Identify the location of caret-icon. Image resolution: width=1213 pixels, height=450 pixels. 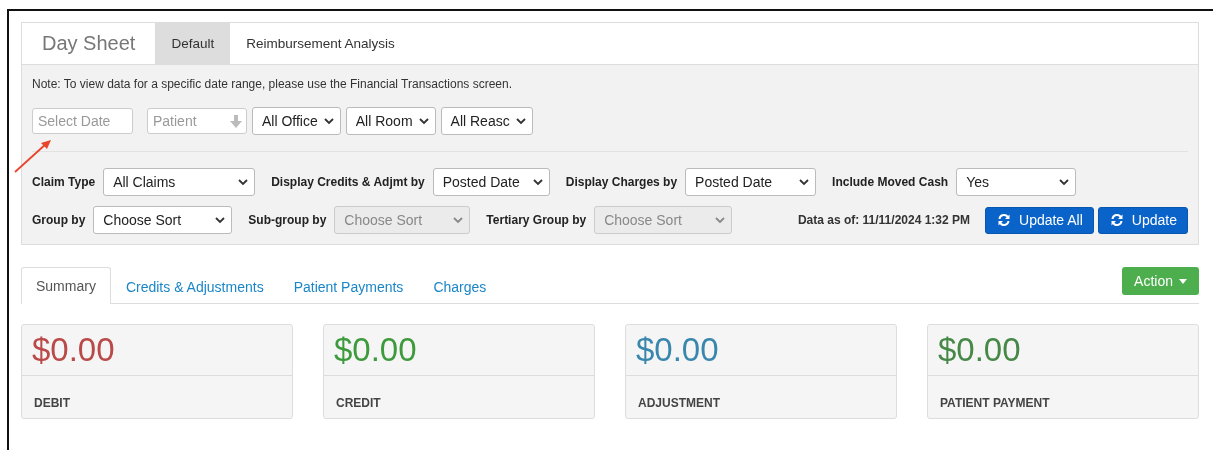
(1183, 281).